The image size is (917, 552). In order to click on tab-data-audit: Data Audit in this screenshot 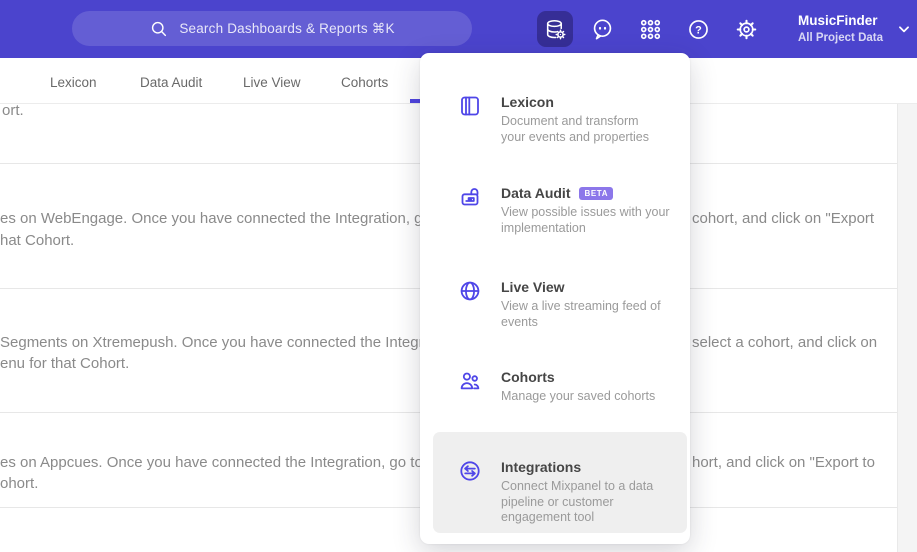, I will do `click(171, 82)`.